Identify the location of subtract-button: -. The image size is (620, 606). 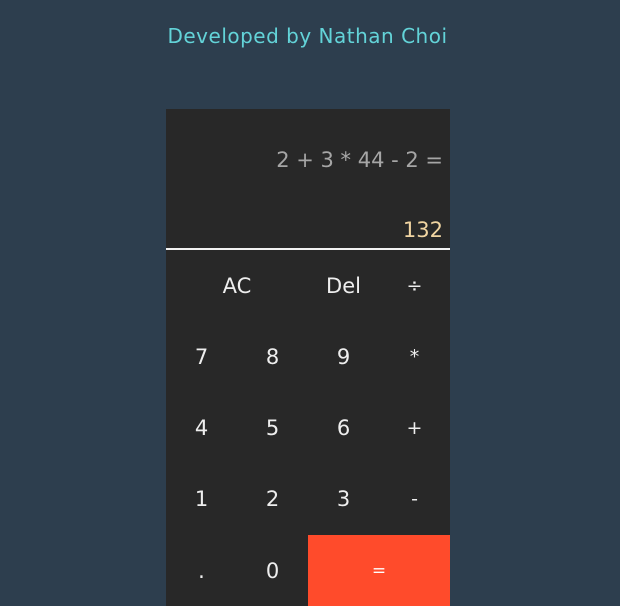
(414, 498).